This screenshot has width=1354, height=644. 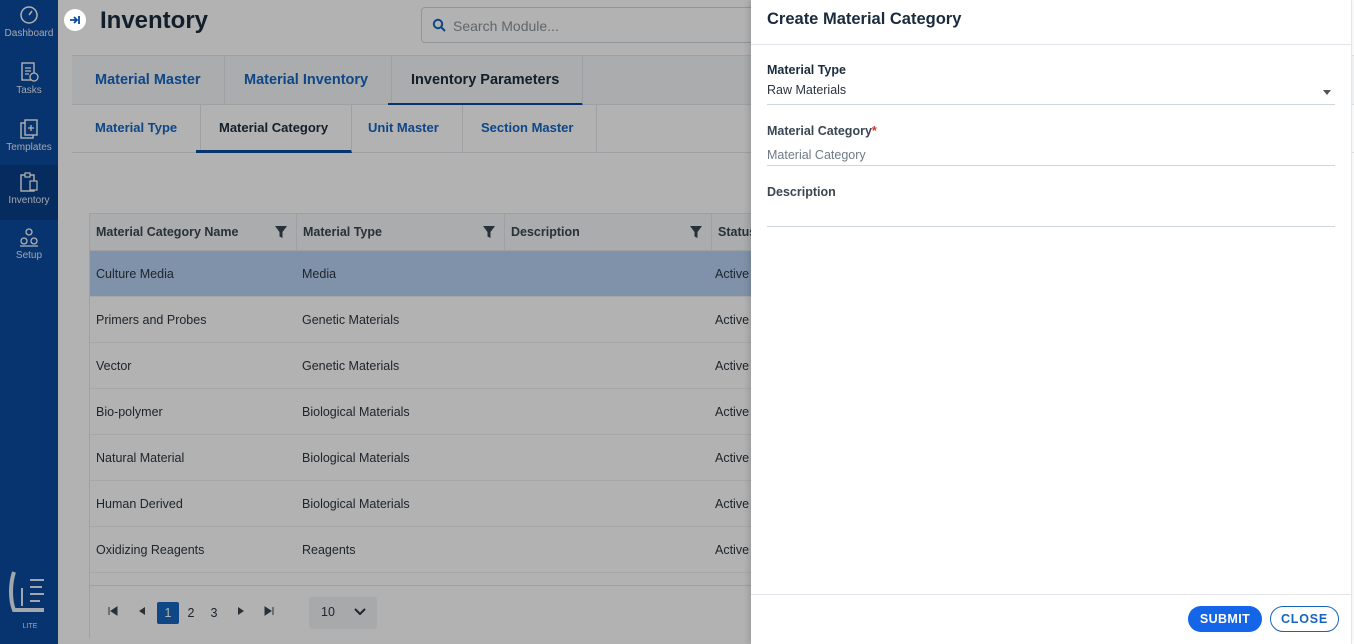 I want to click on dropdown-caret-icon, so click(x=1327, y=92).